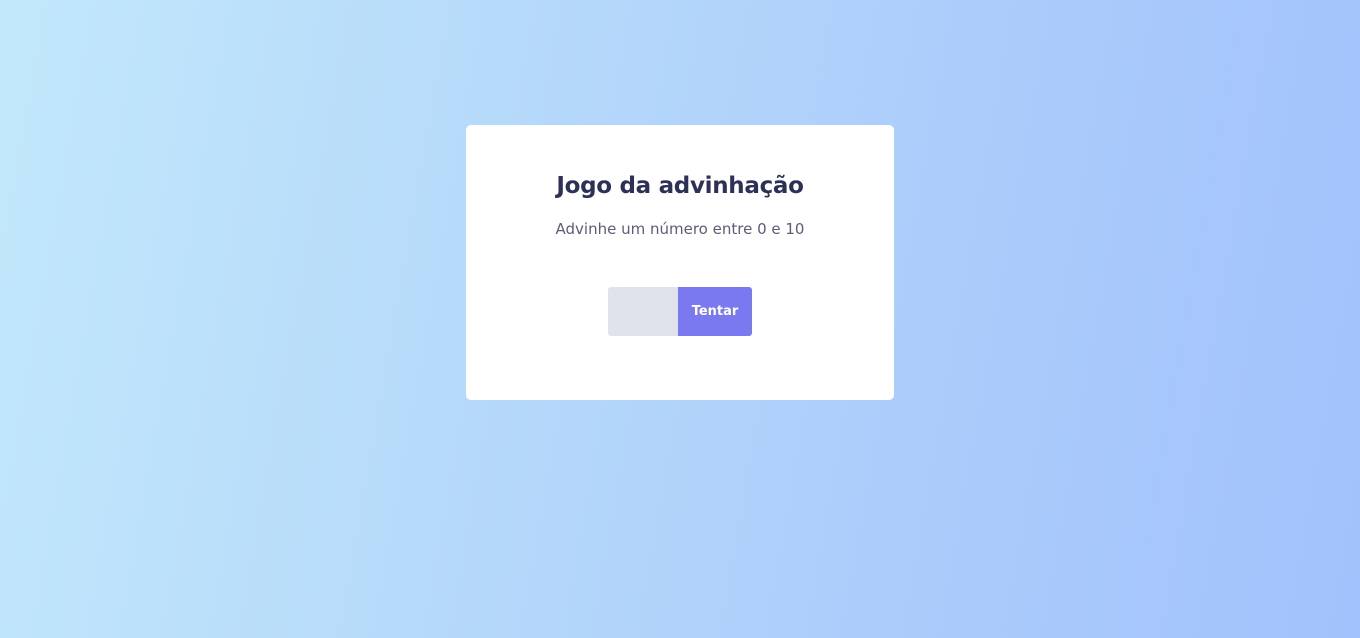  What do you see at coordinates (715, 311) in the screenshot?
I see `try-button: Tentar` at bounding box center [715, 311].